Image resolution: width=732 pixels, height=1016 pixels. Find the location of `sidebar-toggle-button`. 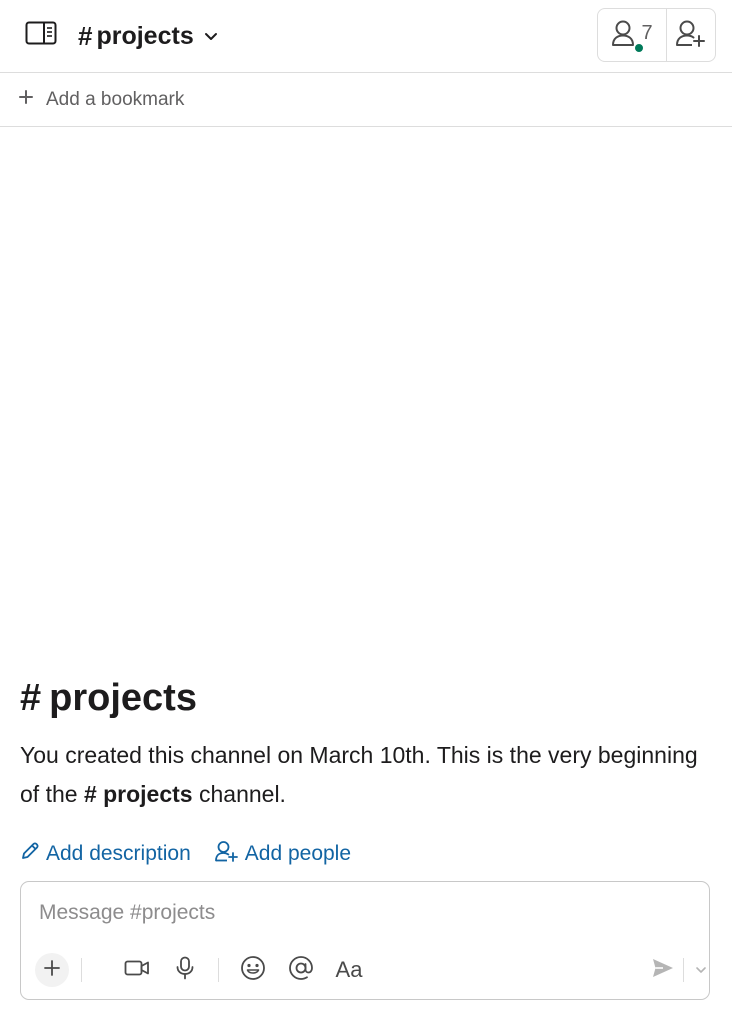

sidebar-toggle-button is located at coordinates (41, 35).